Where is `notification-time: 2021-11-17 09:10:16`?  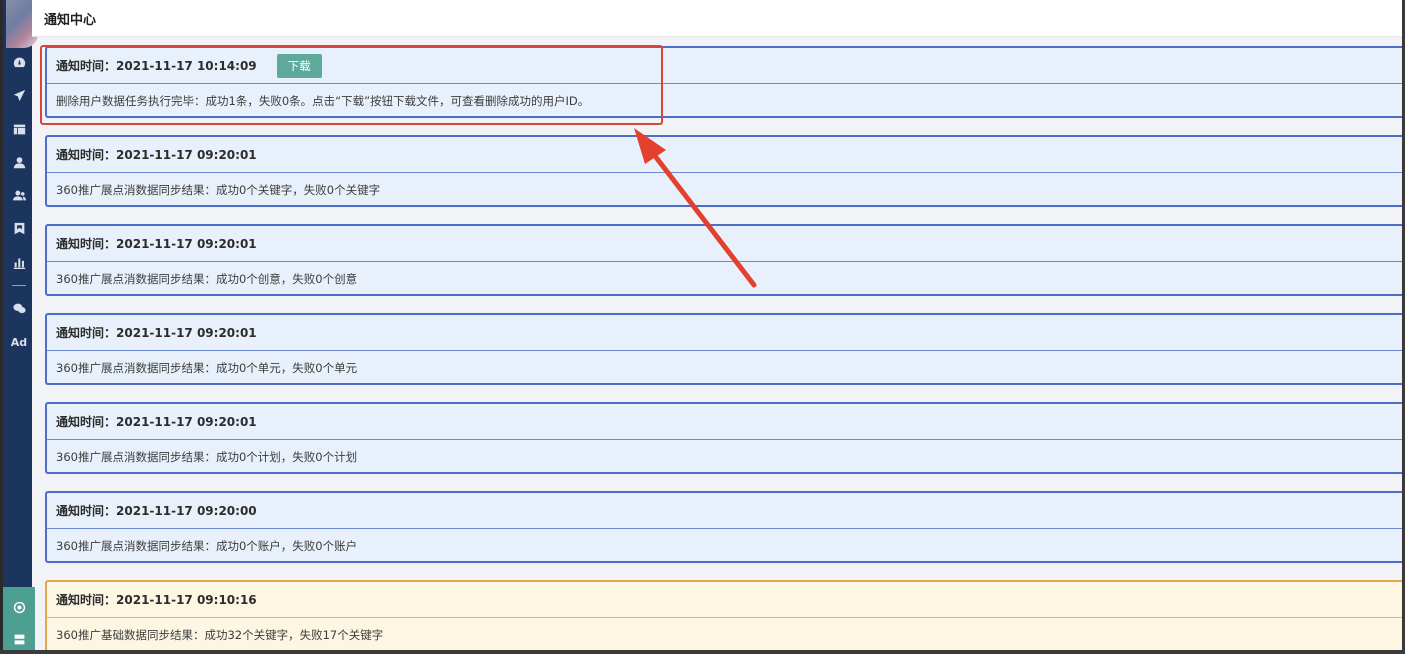
notification-time: 2021-11-17 09:10:16 is located at coordinates (186, 599).